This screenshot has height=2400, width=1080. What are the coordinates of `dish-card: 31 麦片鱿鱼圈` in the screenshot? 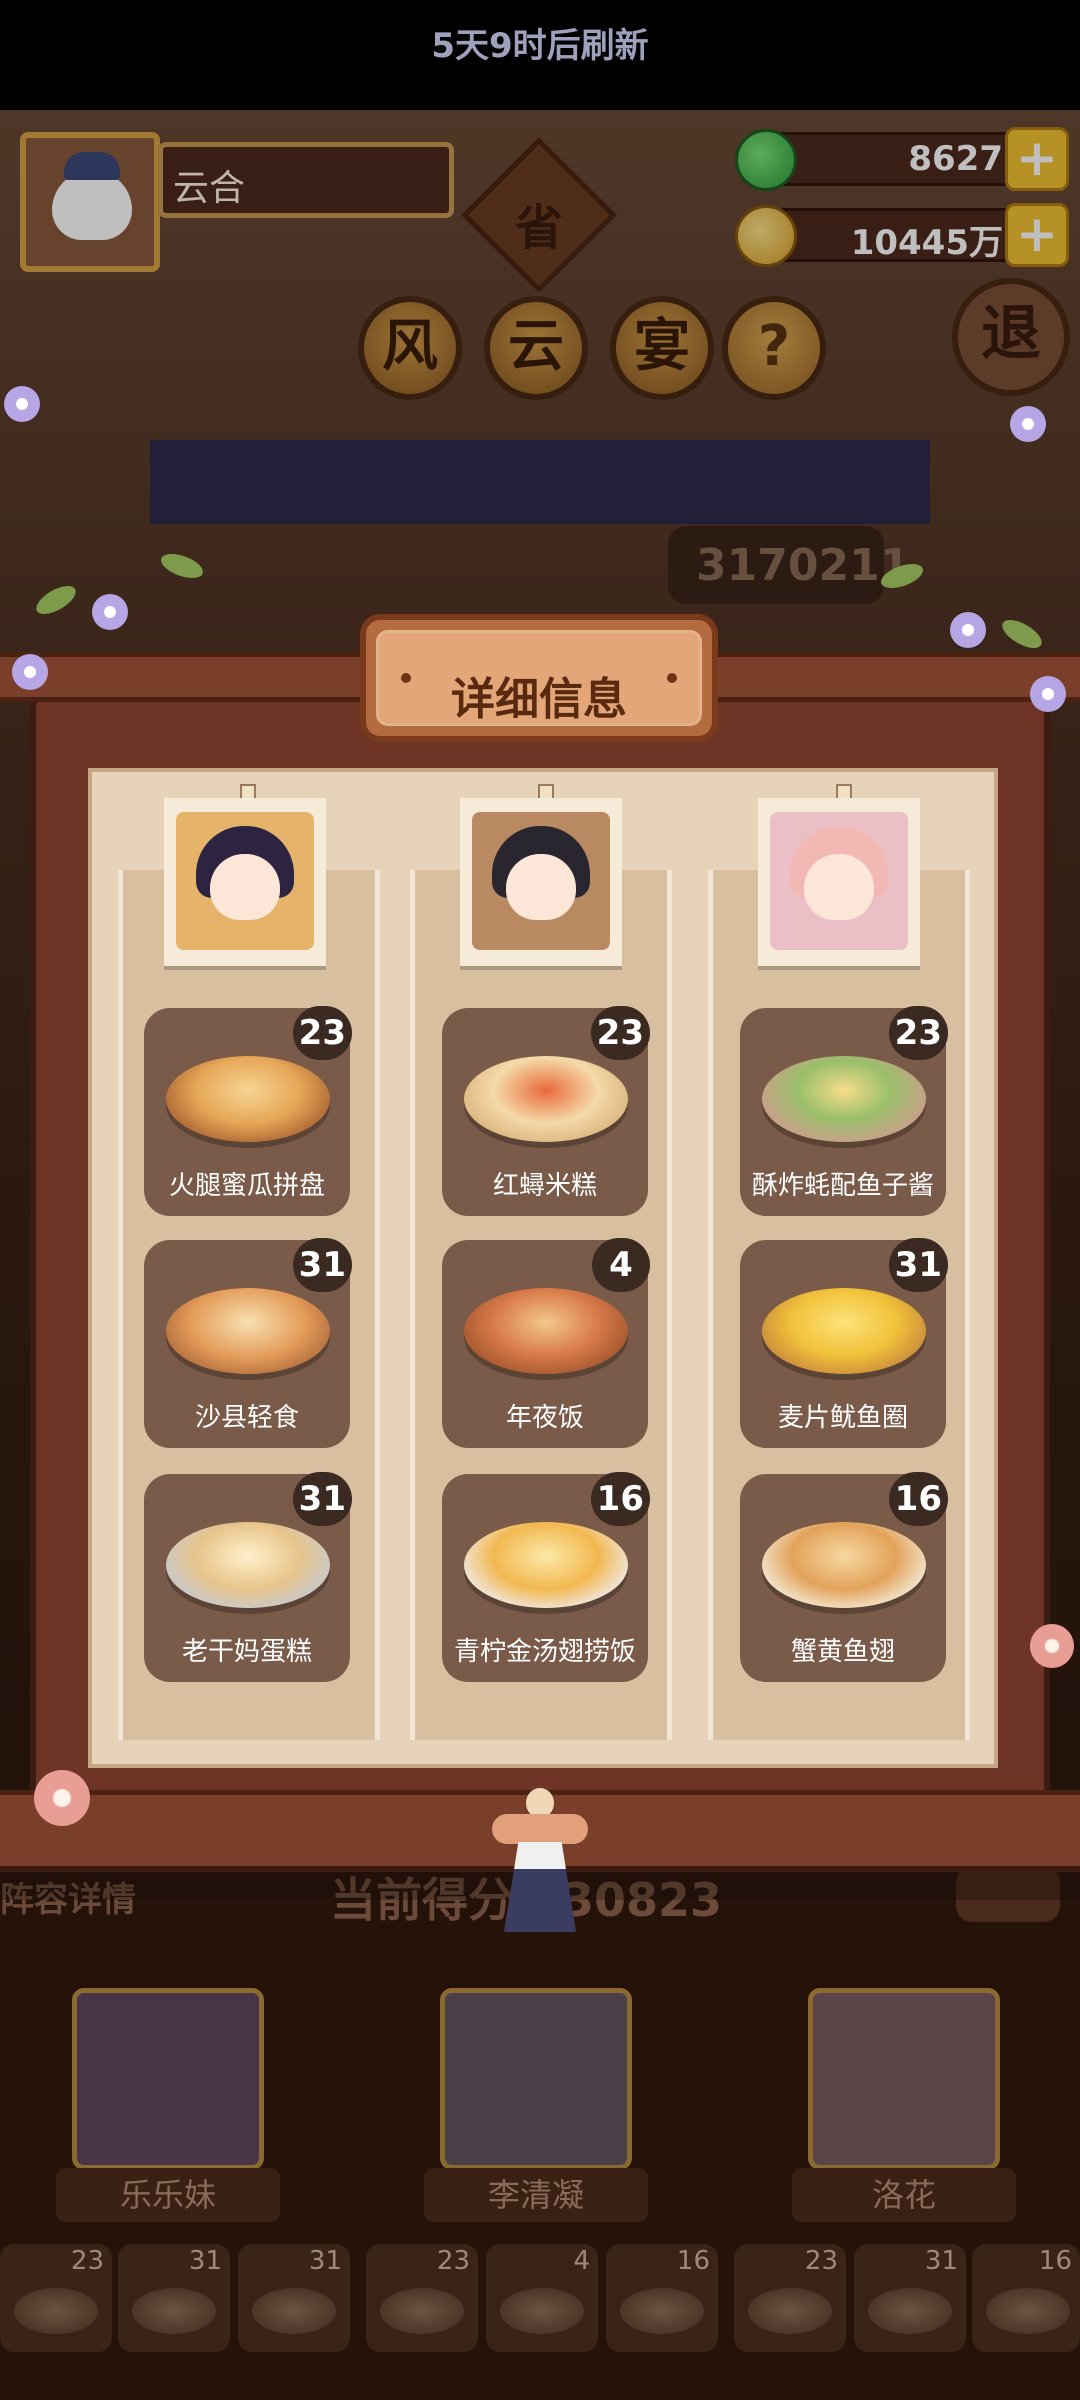 It's located at (844, 1343).